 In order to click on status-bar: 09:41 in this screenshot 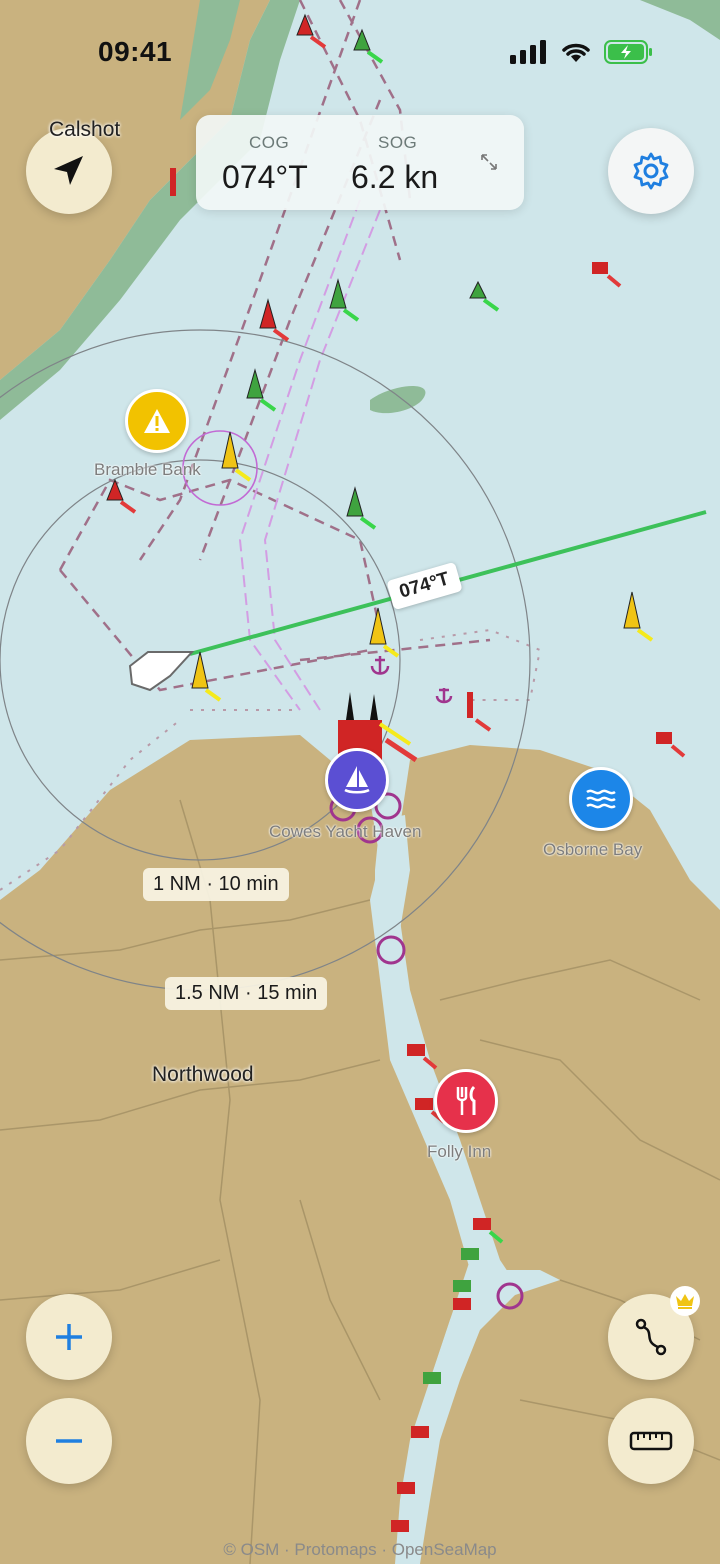, I will do `click(360, 50)`.